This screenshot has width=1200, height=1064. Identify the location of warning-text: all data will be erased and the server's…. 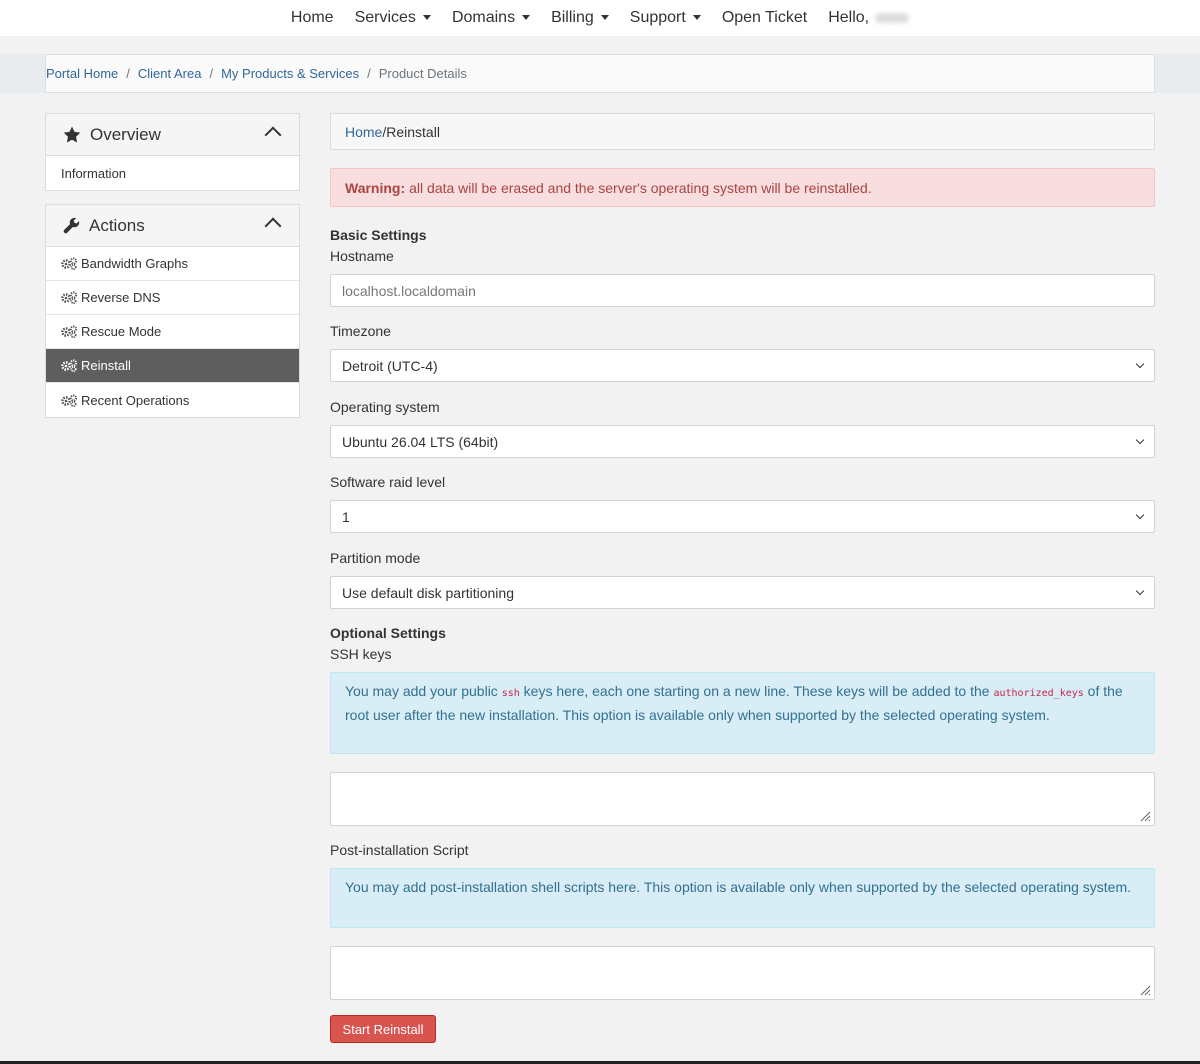
(640, 187).